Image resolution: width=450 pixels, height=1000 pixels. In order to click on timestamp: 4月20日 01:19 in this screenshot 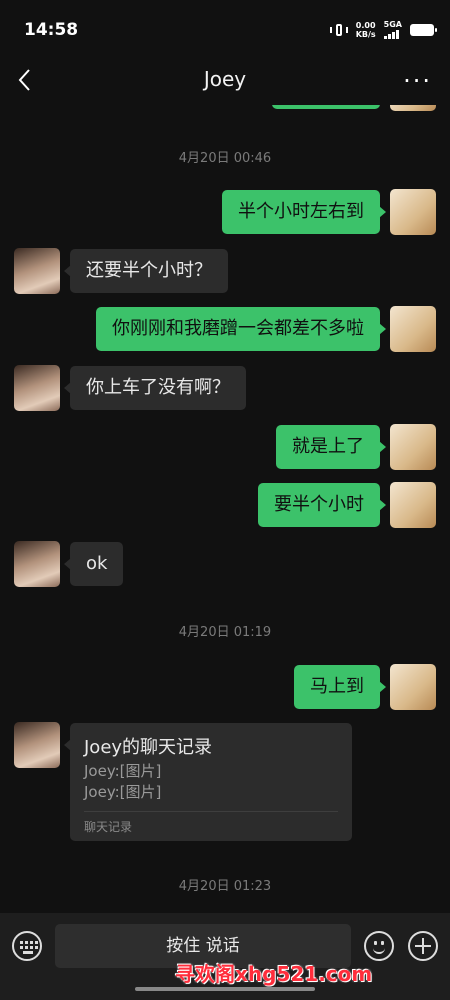, I will do `click(225, 632)`.